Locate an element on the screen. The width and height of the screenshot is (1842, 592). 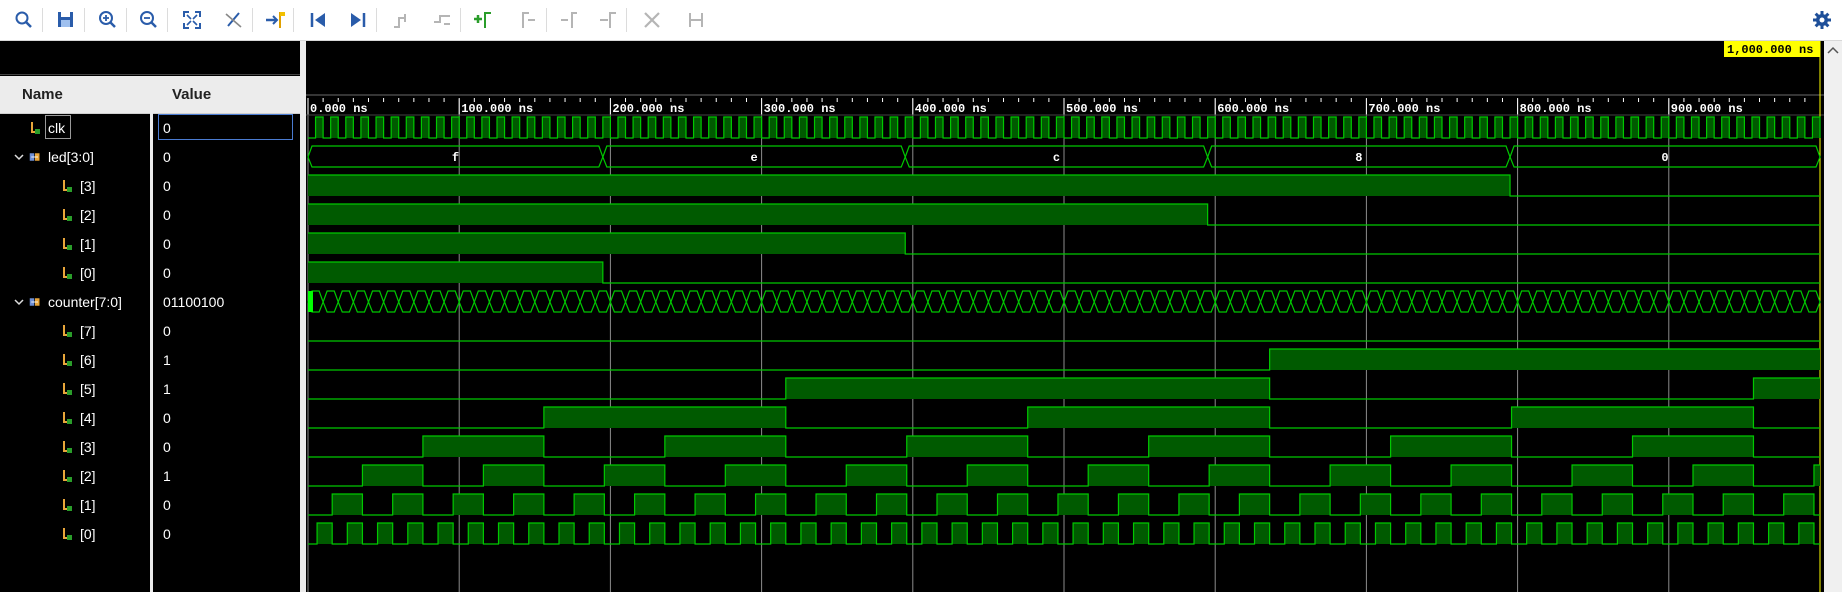
add-marker-icon is located at coordinates (482, 20).